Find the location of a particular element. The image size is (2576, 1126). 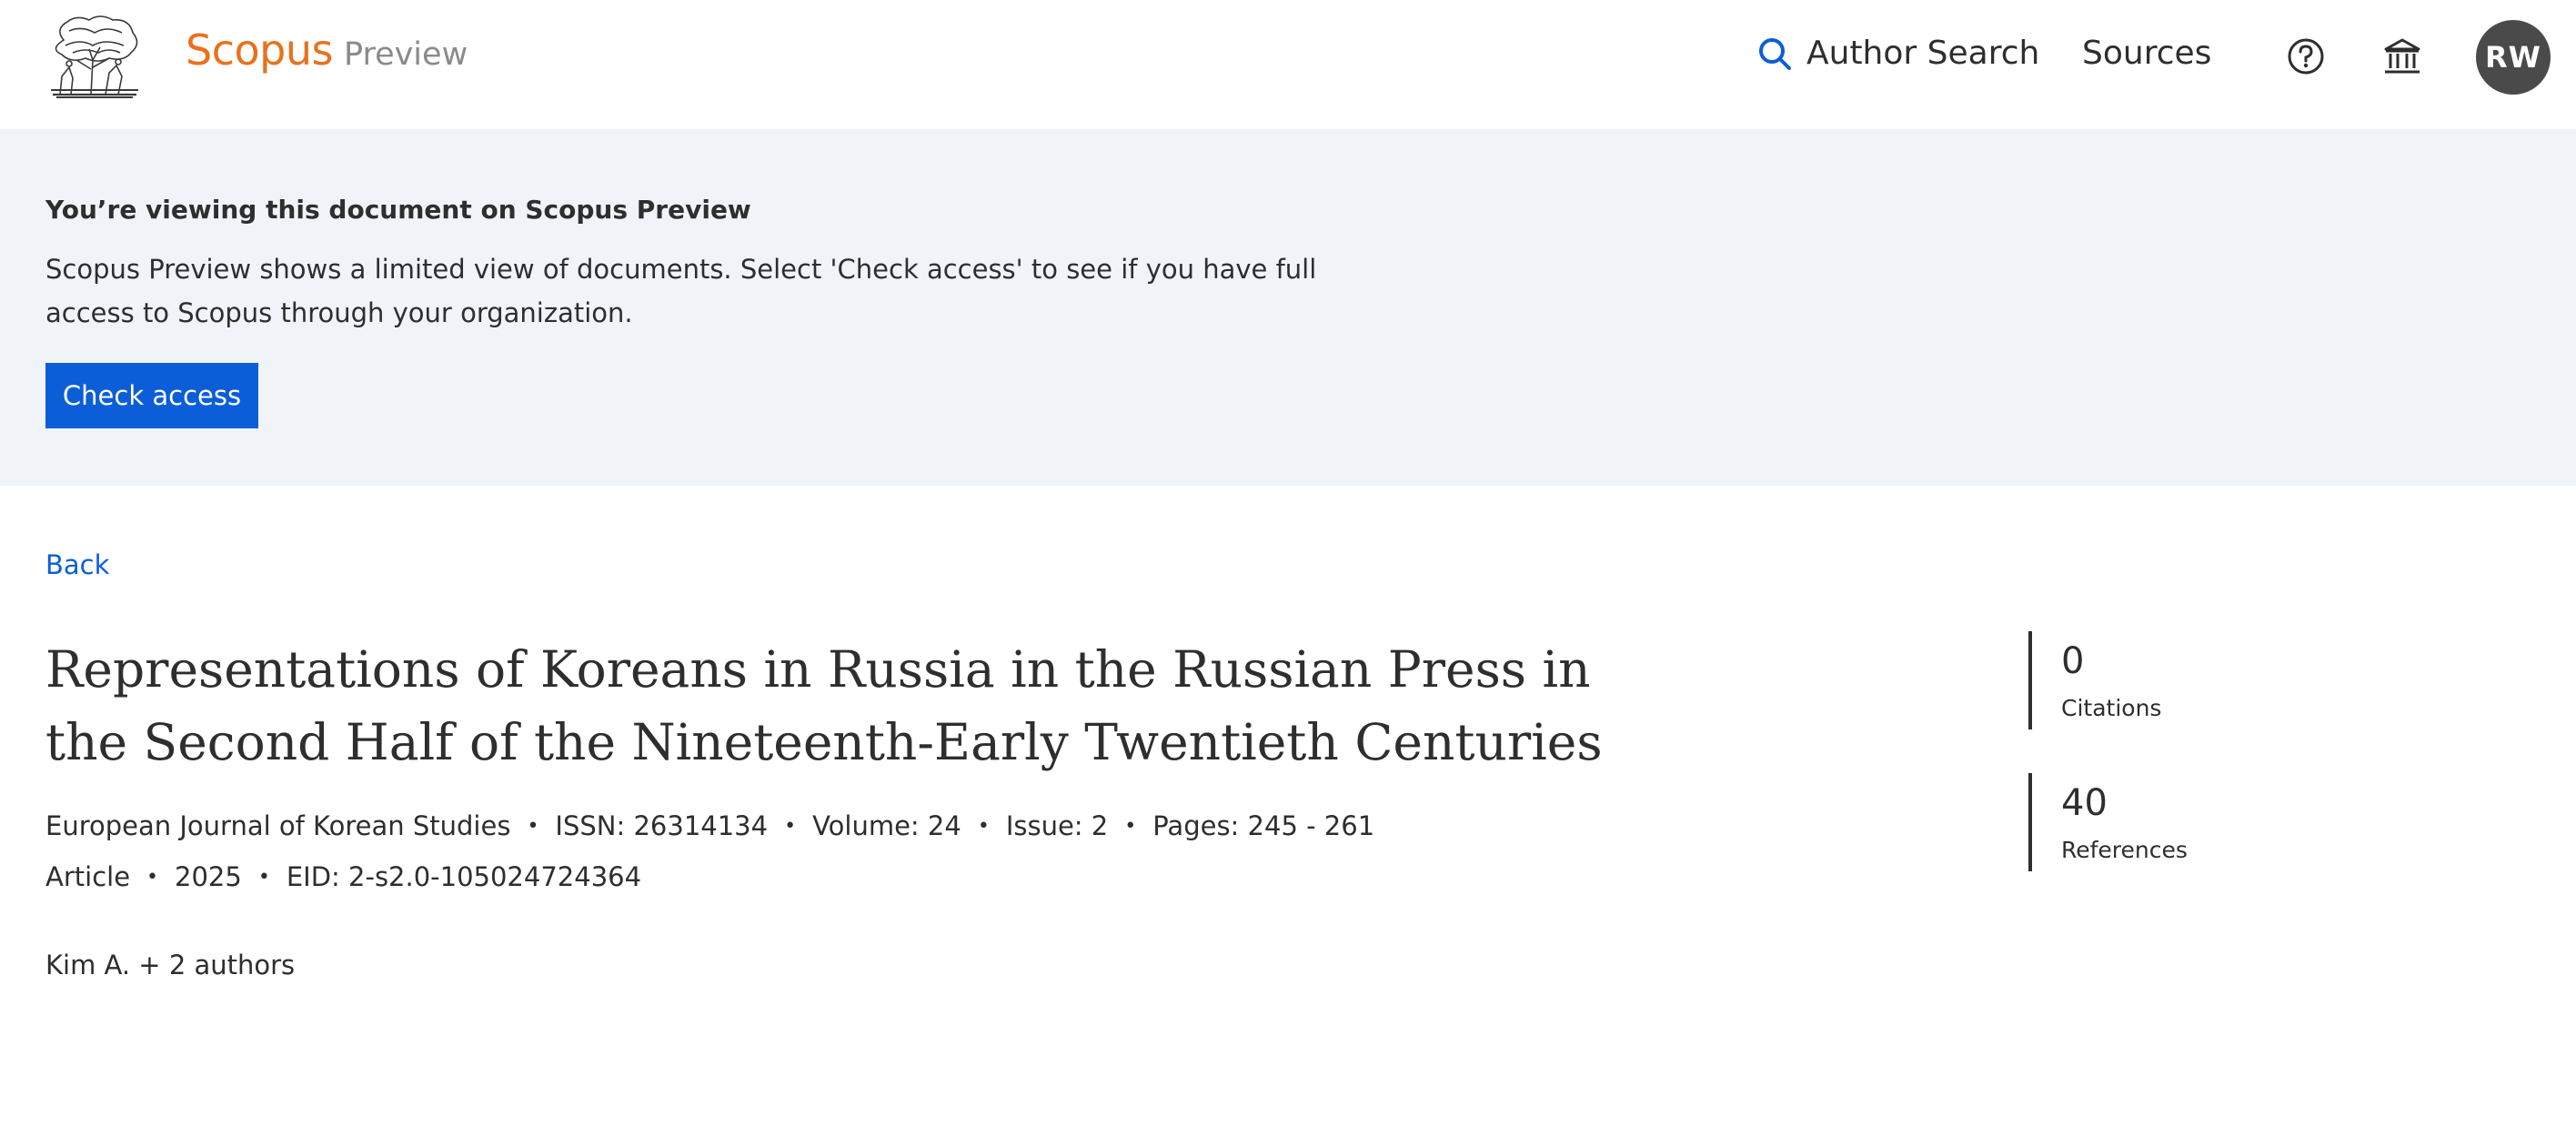

back-link: Back is located at coordinates (77, 564).